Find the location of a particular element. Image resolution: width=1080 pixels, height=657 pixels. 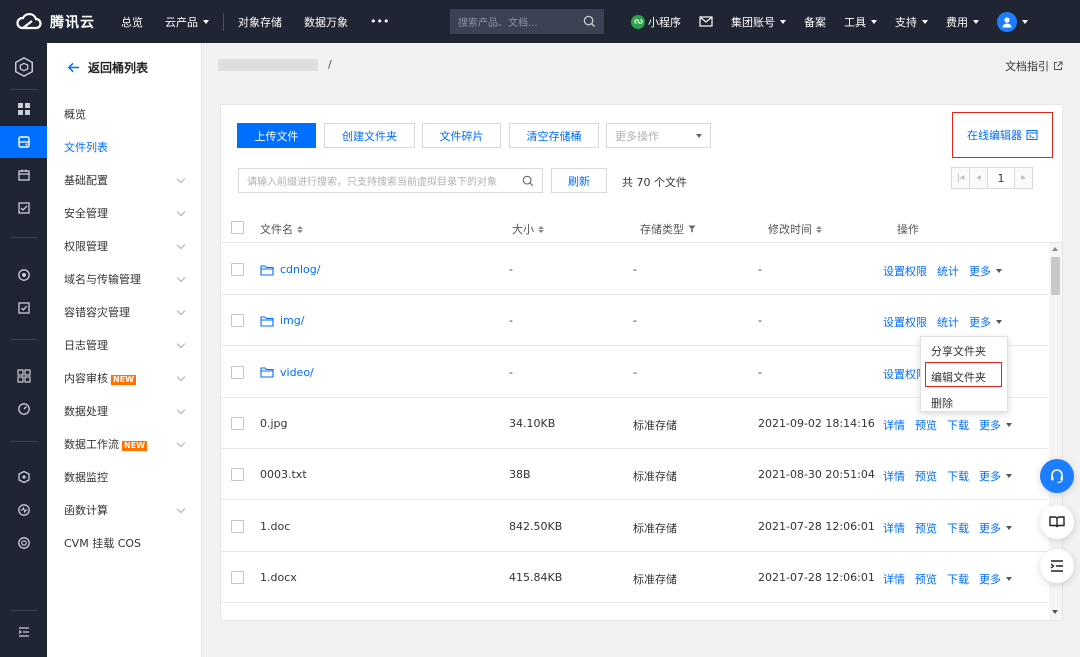

select-all-checkbox is located at coordinates (237, 227).